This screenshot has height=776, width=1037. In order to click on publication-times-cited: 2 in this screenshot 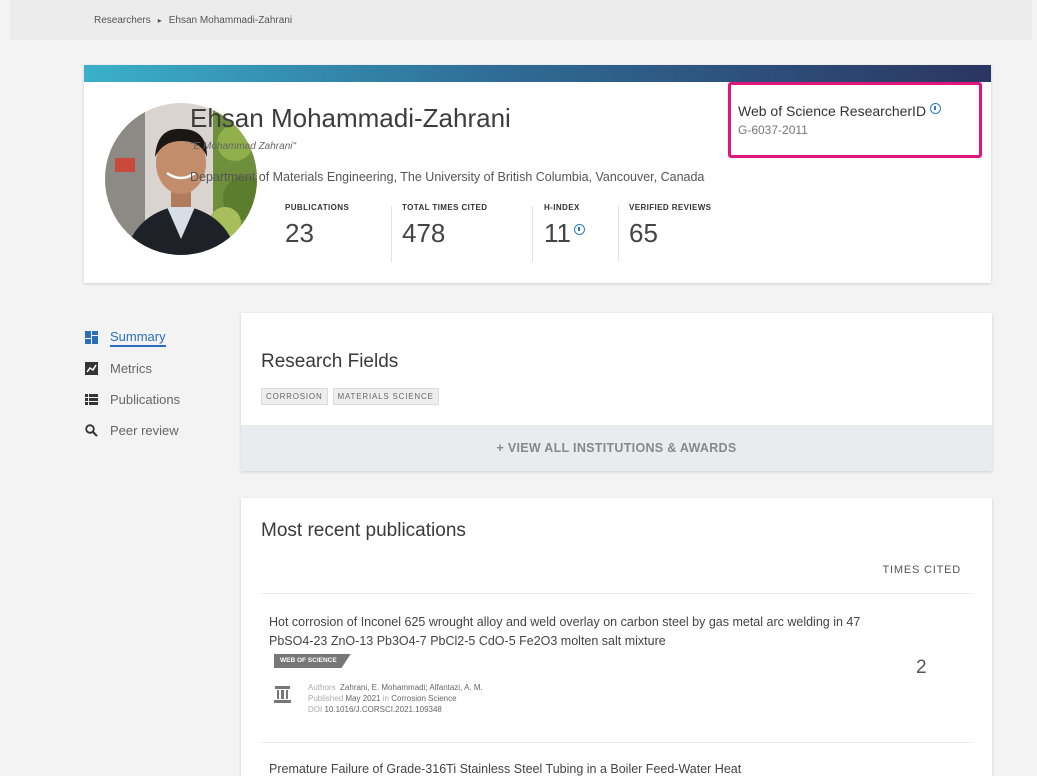, I will do `click(921, 668)`.